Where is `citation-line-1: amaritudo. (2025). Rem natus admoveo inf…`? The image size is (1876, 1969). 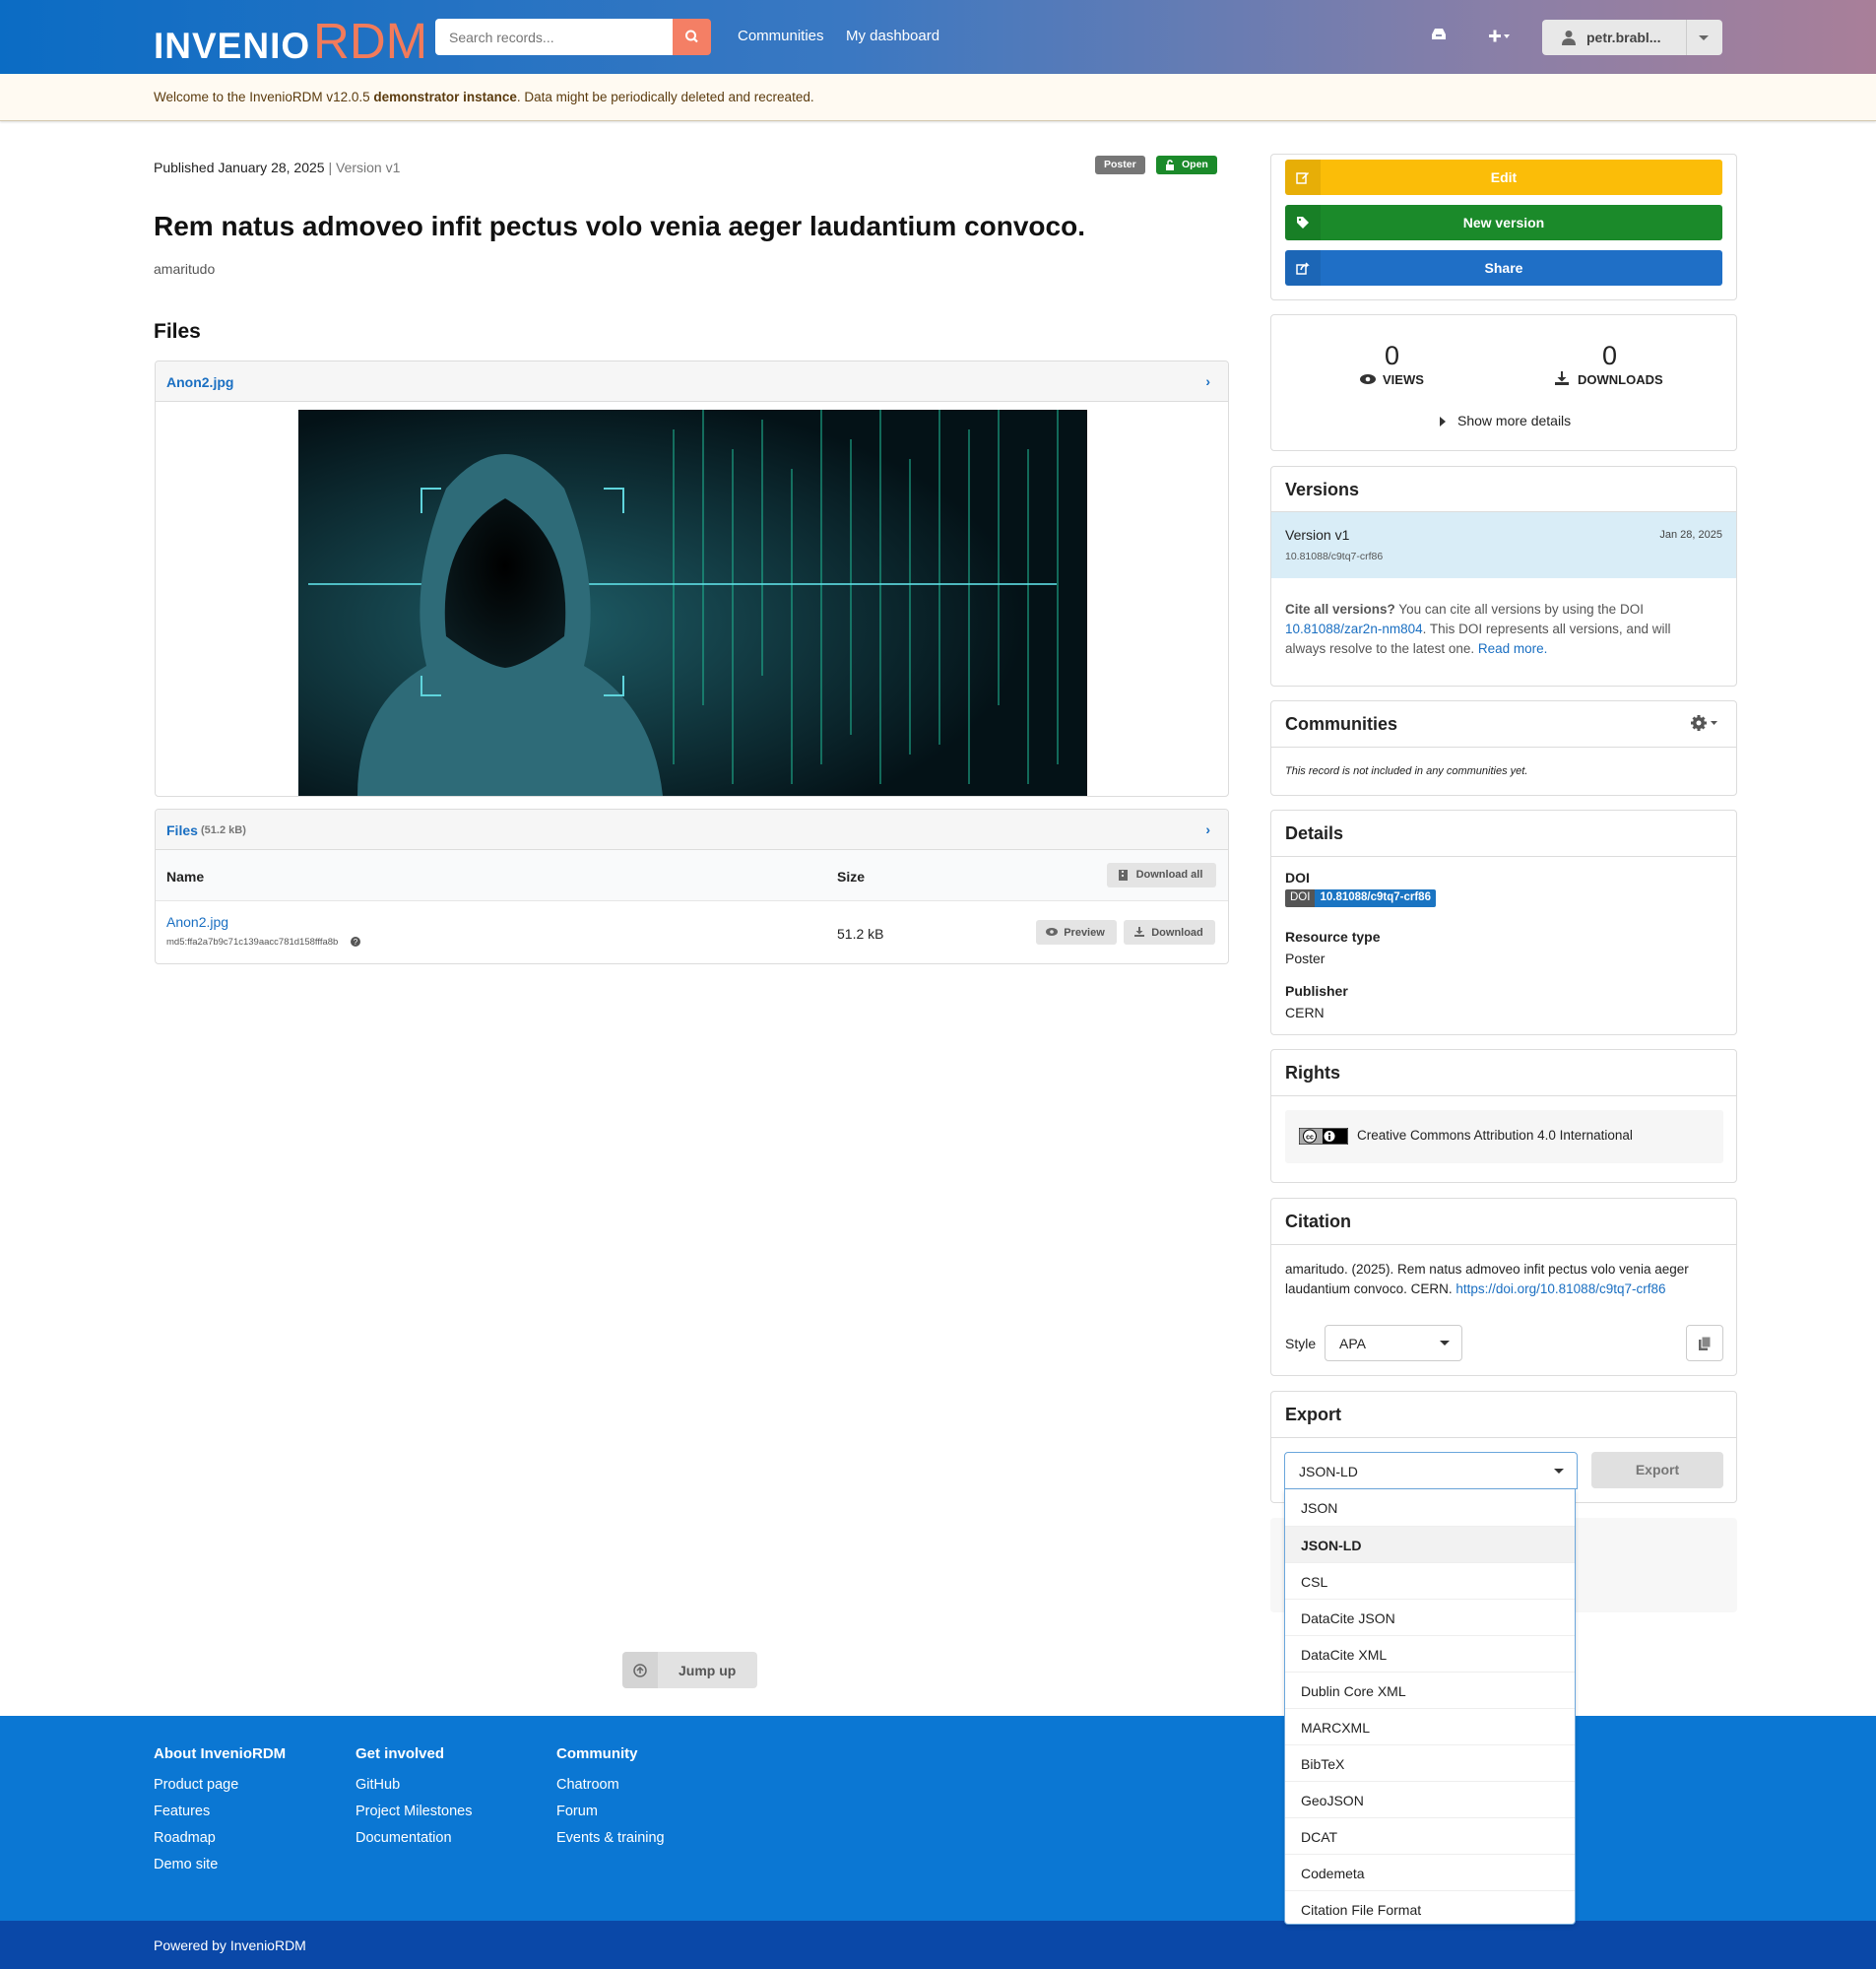 citation-line-1: amaritudo. (2025). Rem natus admoveo inf… is located at coordinates (1487, 1269).